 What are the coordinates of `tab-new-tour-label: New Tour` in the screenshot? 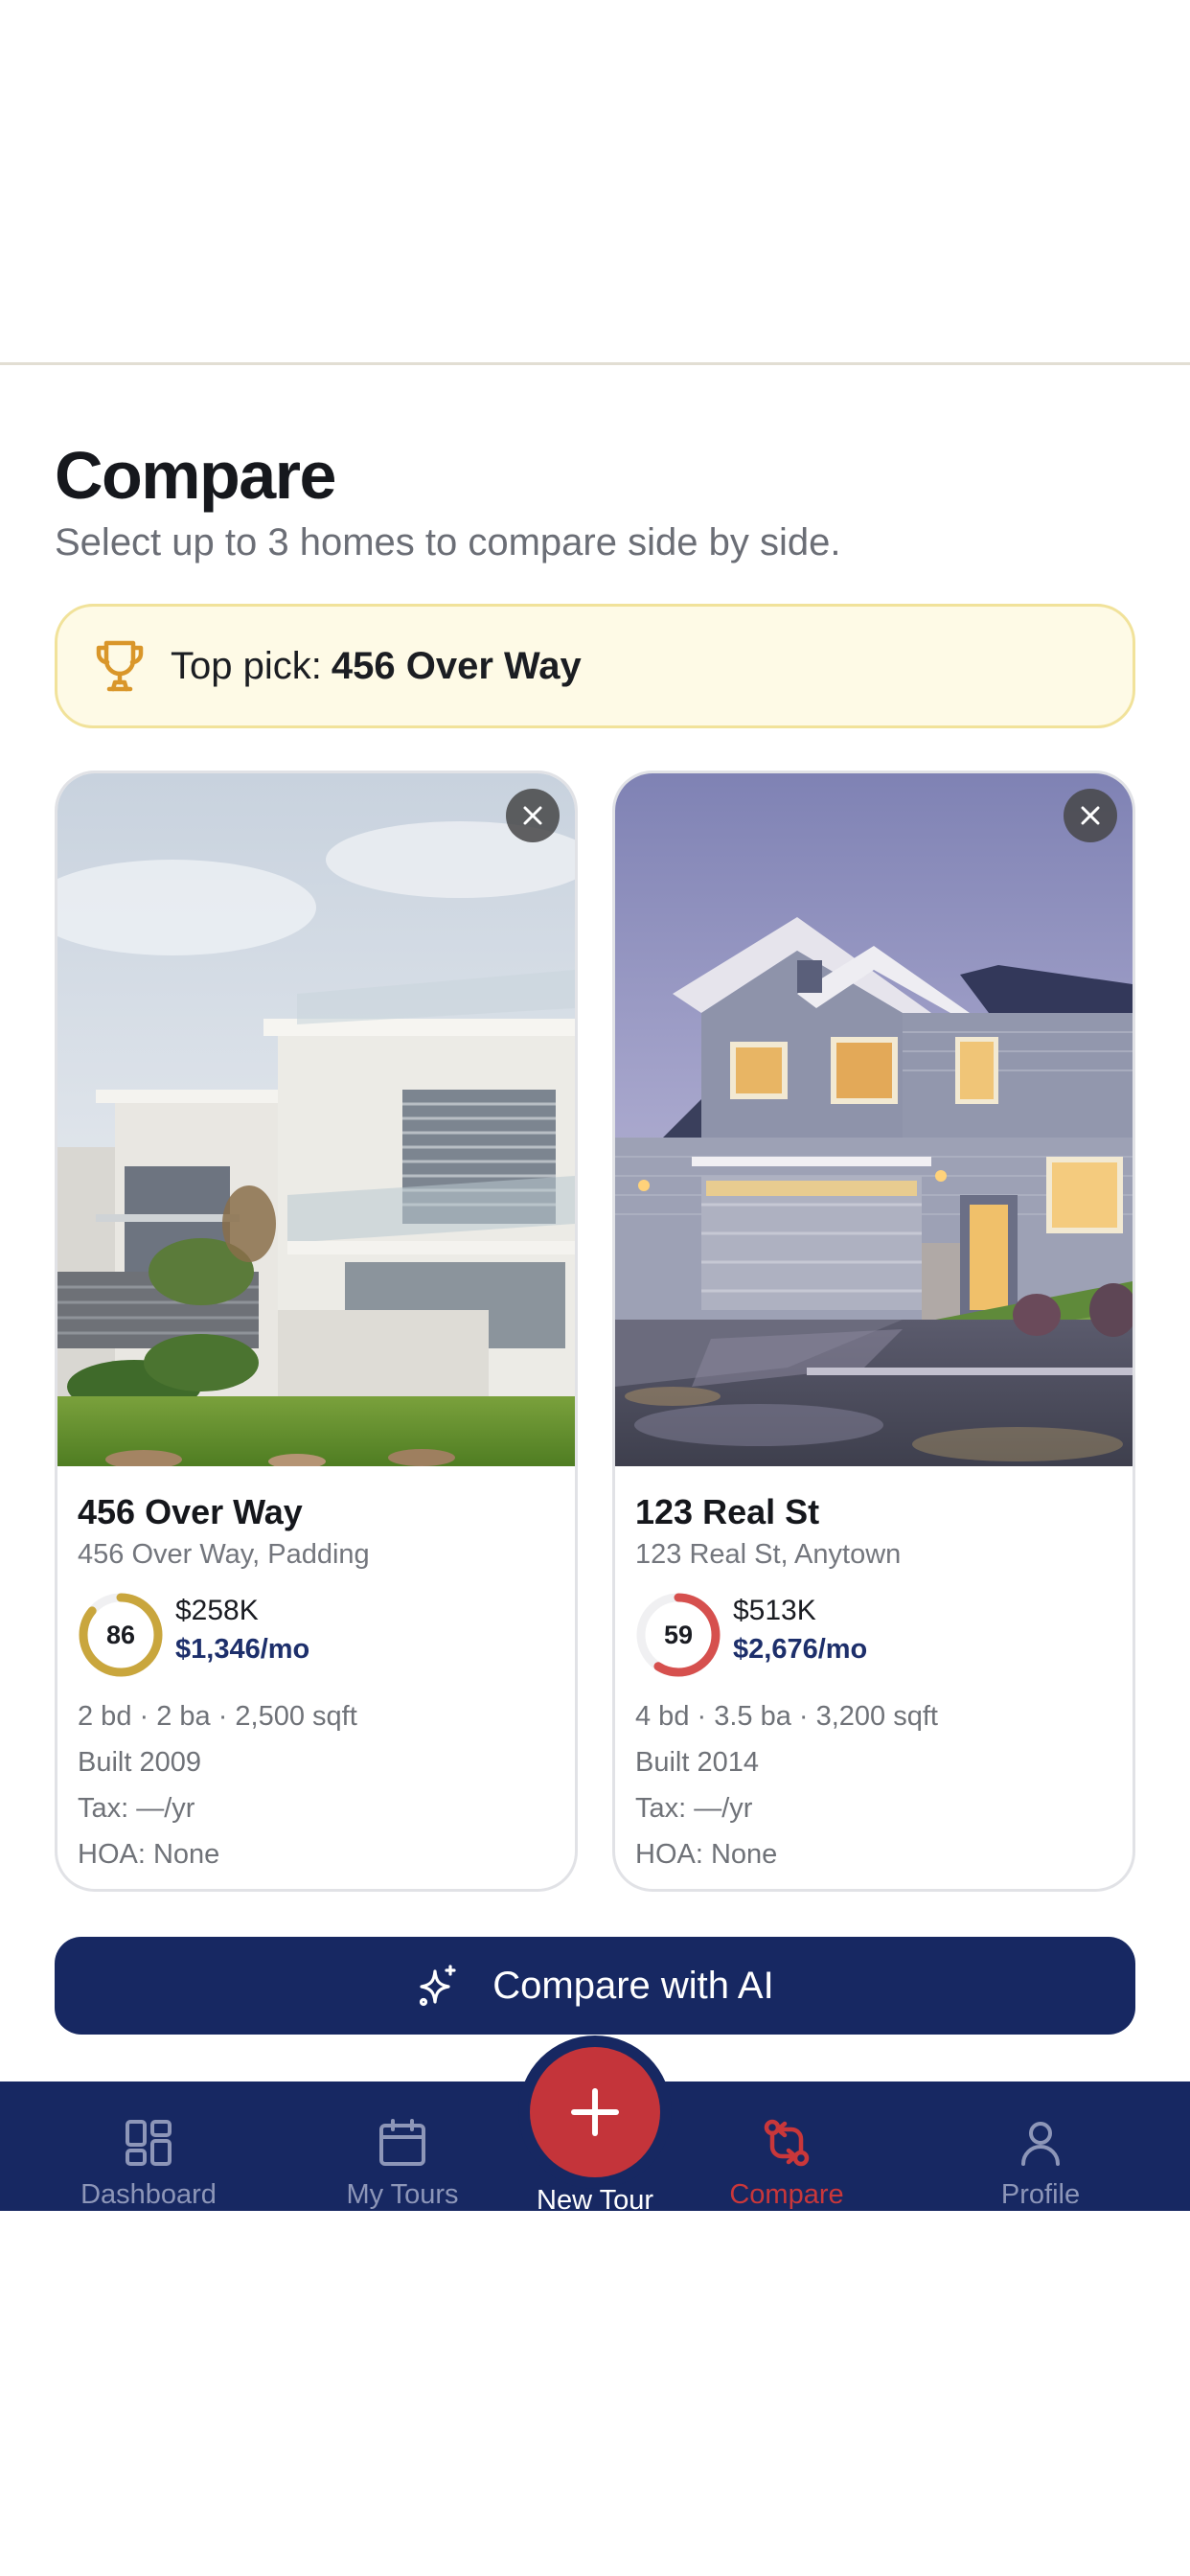 It's located at (595, 2200).